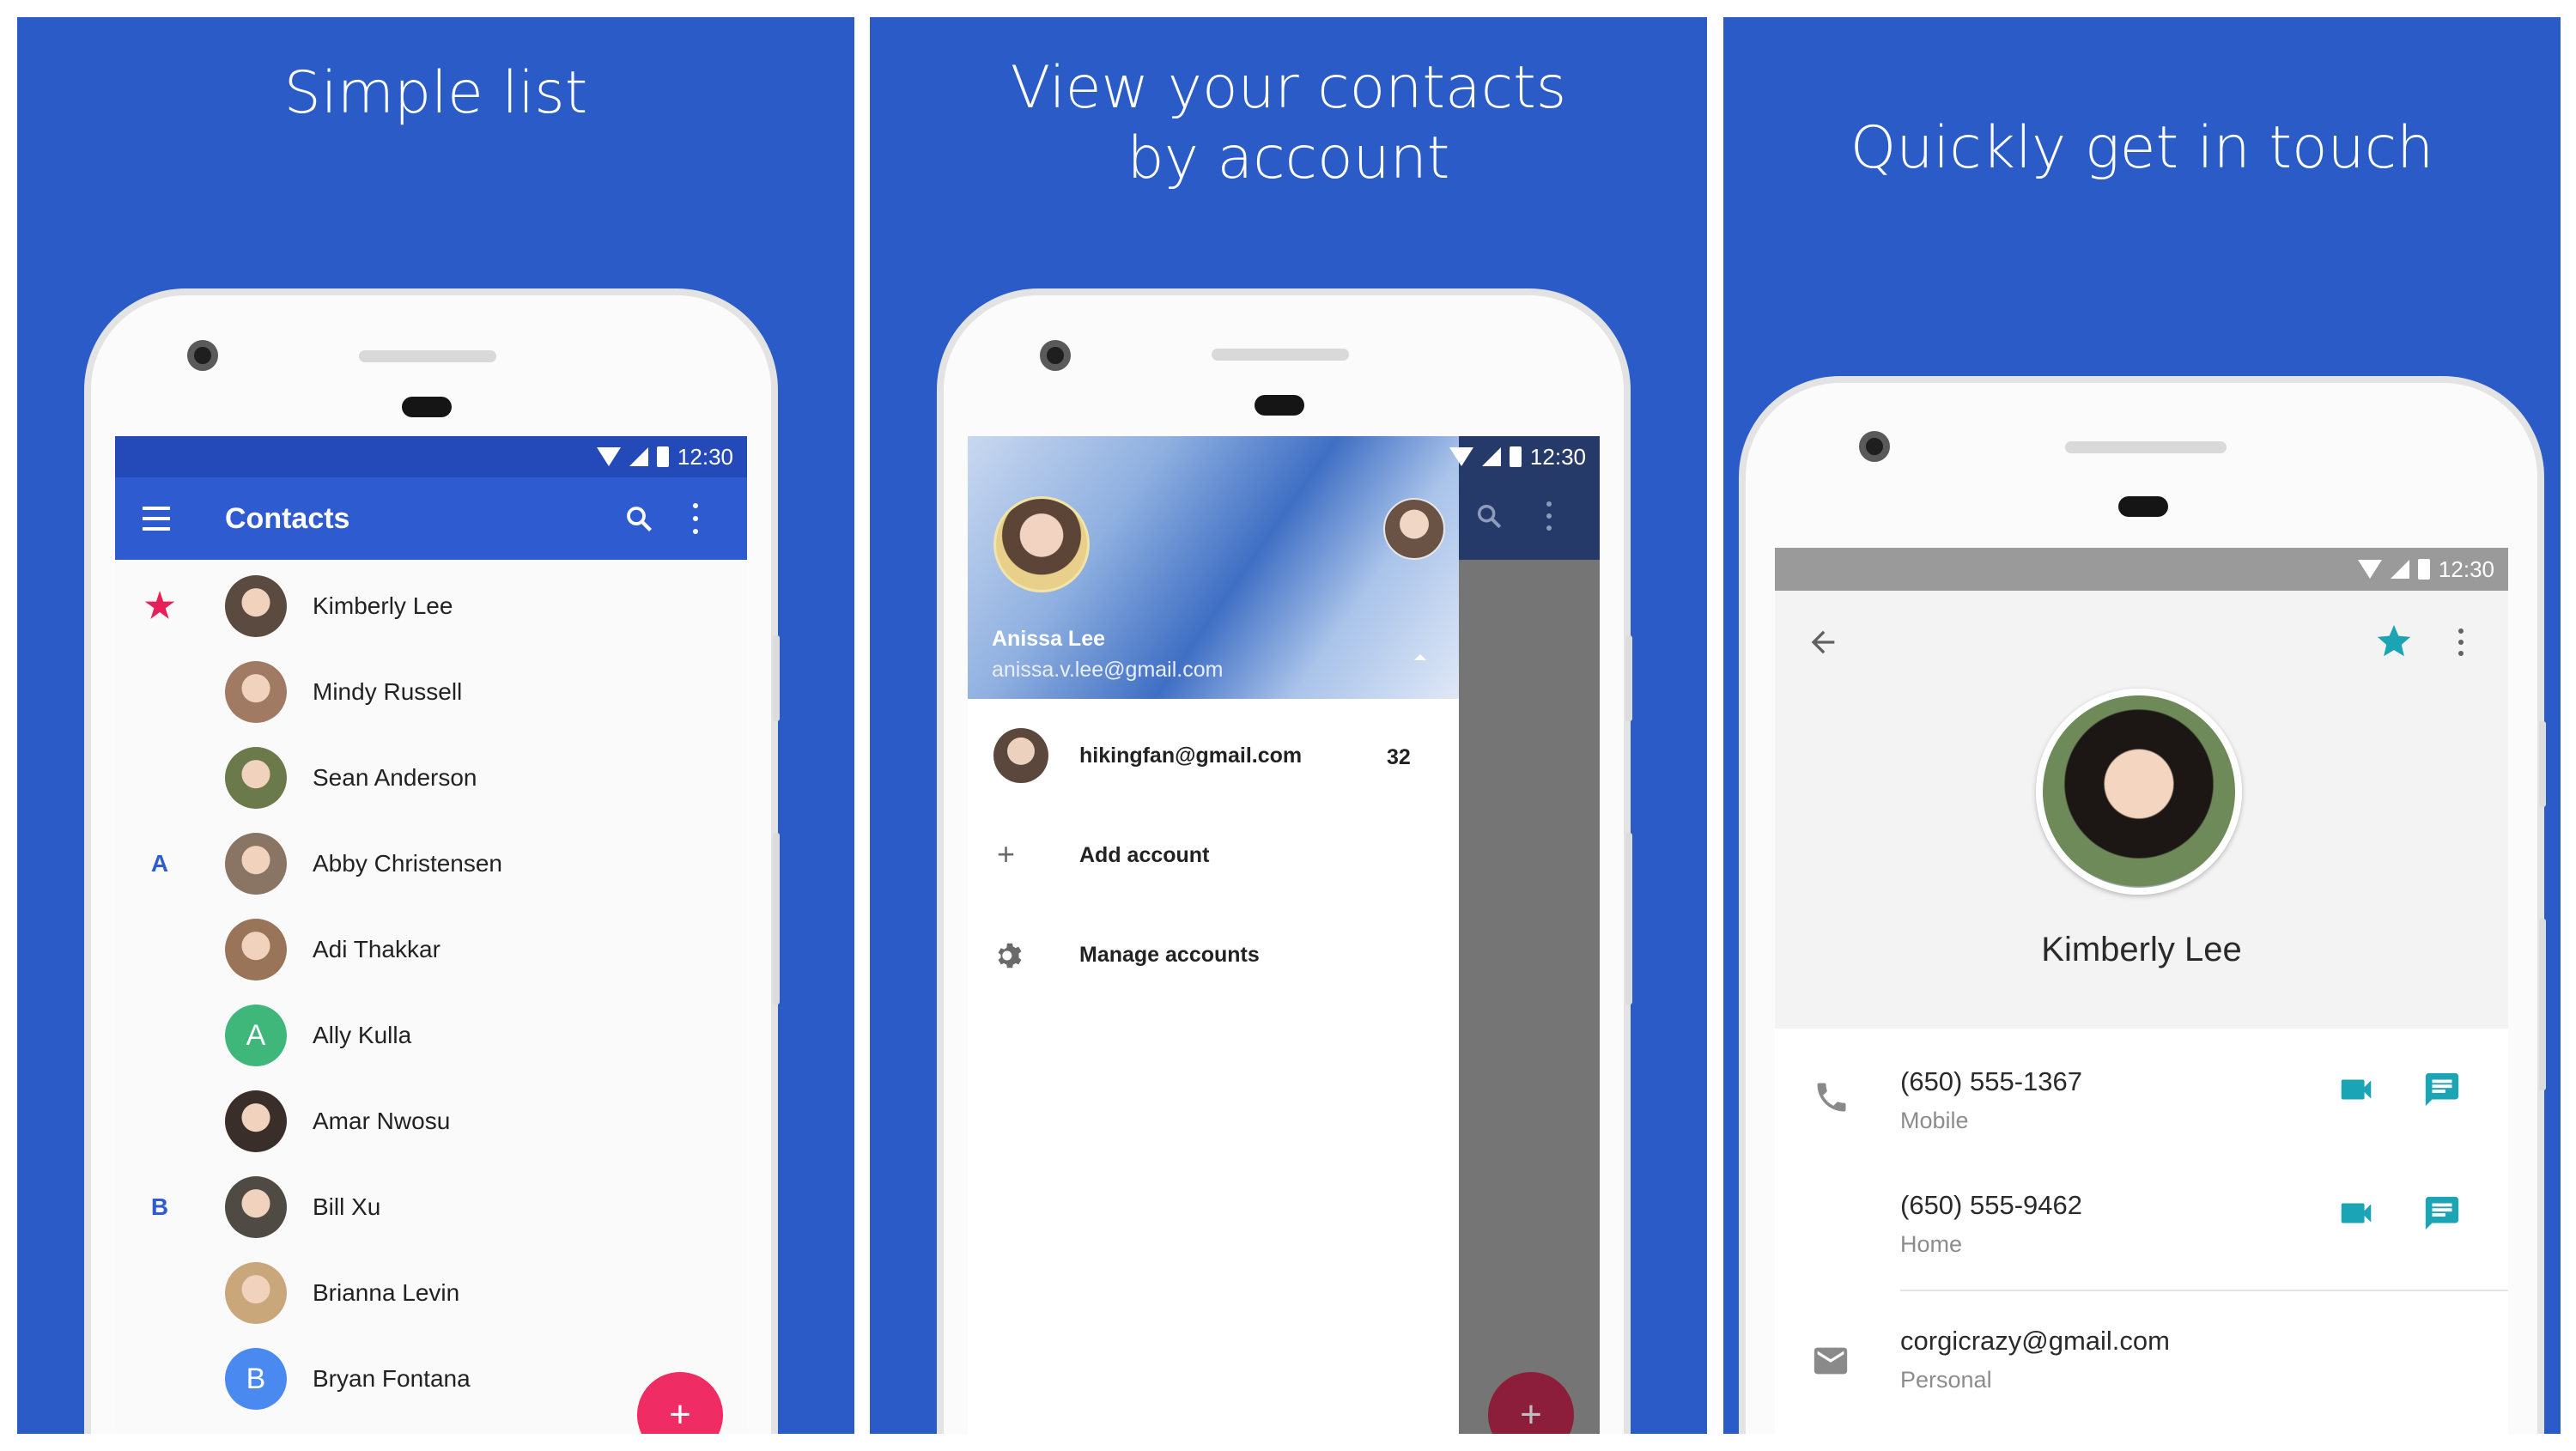 The width and height of the screenshot is (2576, 1451). Describe the element at coordinates (287, 518) in the screenshot. I see `app-title: Contacts` at that location.